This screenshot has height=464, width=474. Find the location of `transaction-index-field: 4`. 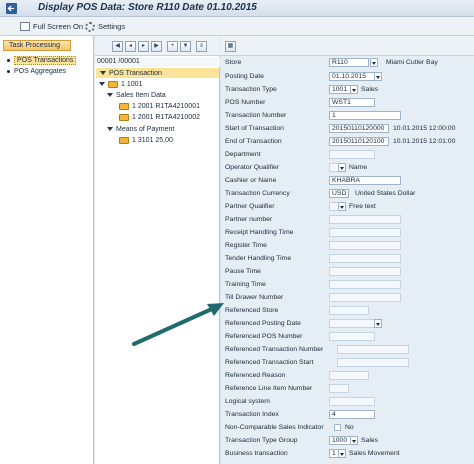

transaction-index-field: 4 is located at coordinates (352, 414).